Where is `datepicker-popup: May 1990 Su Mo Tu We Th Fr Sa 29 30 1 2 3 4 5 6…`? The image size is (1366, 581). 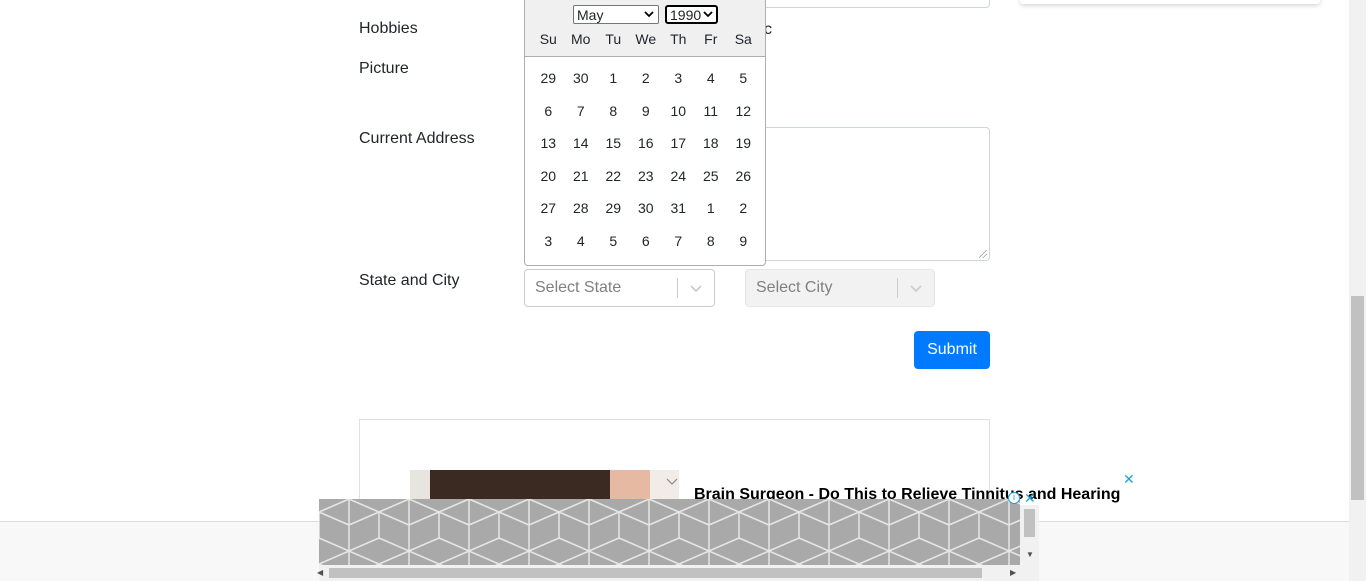 datepicker-popup: May 1990 Su Mo Tu We Th Fr Sa 29 30 1 2 3 4 5 6… is located at coordinates (645, 133).